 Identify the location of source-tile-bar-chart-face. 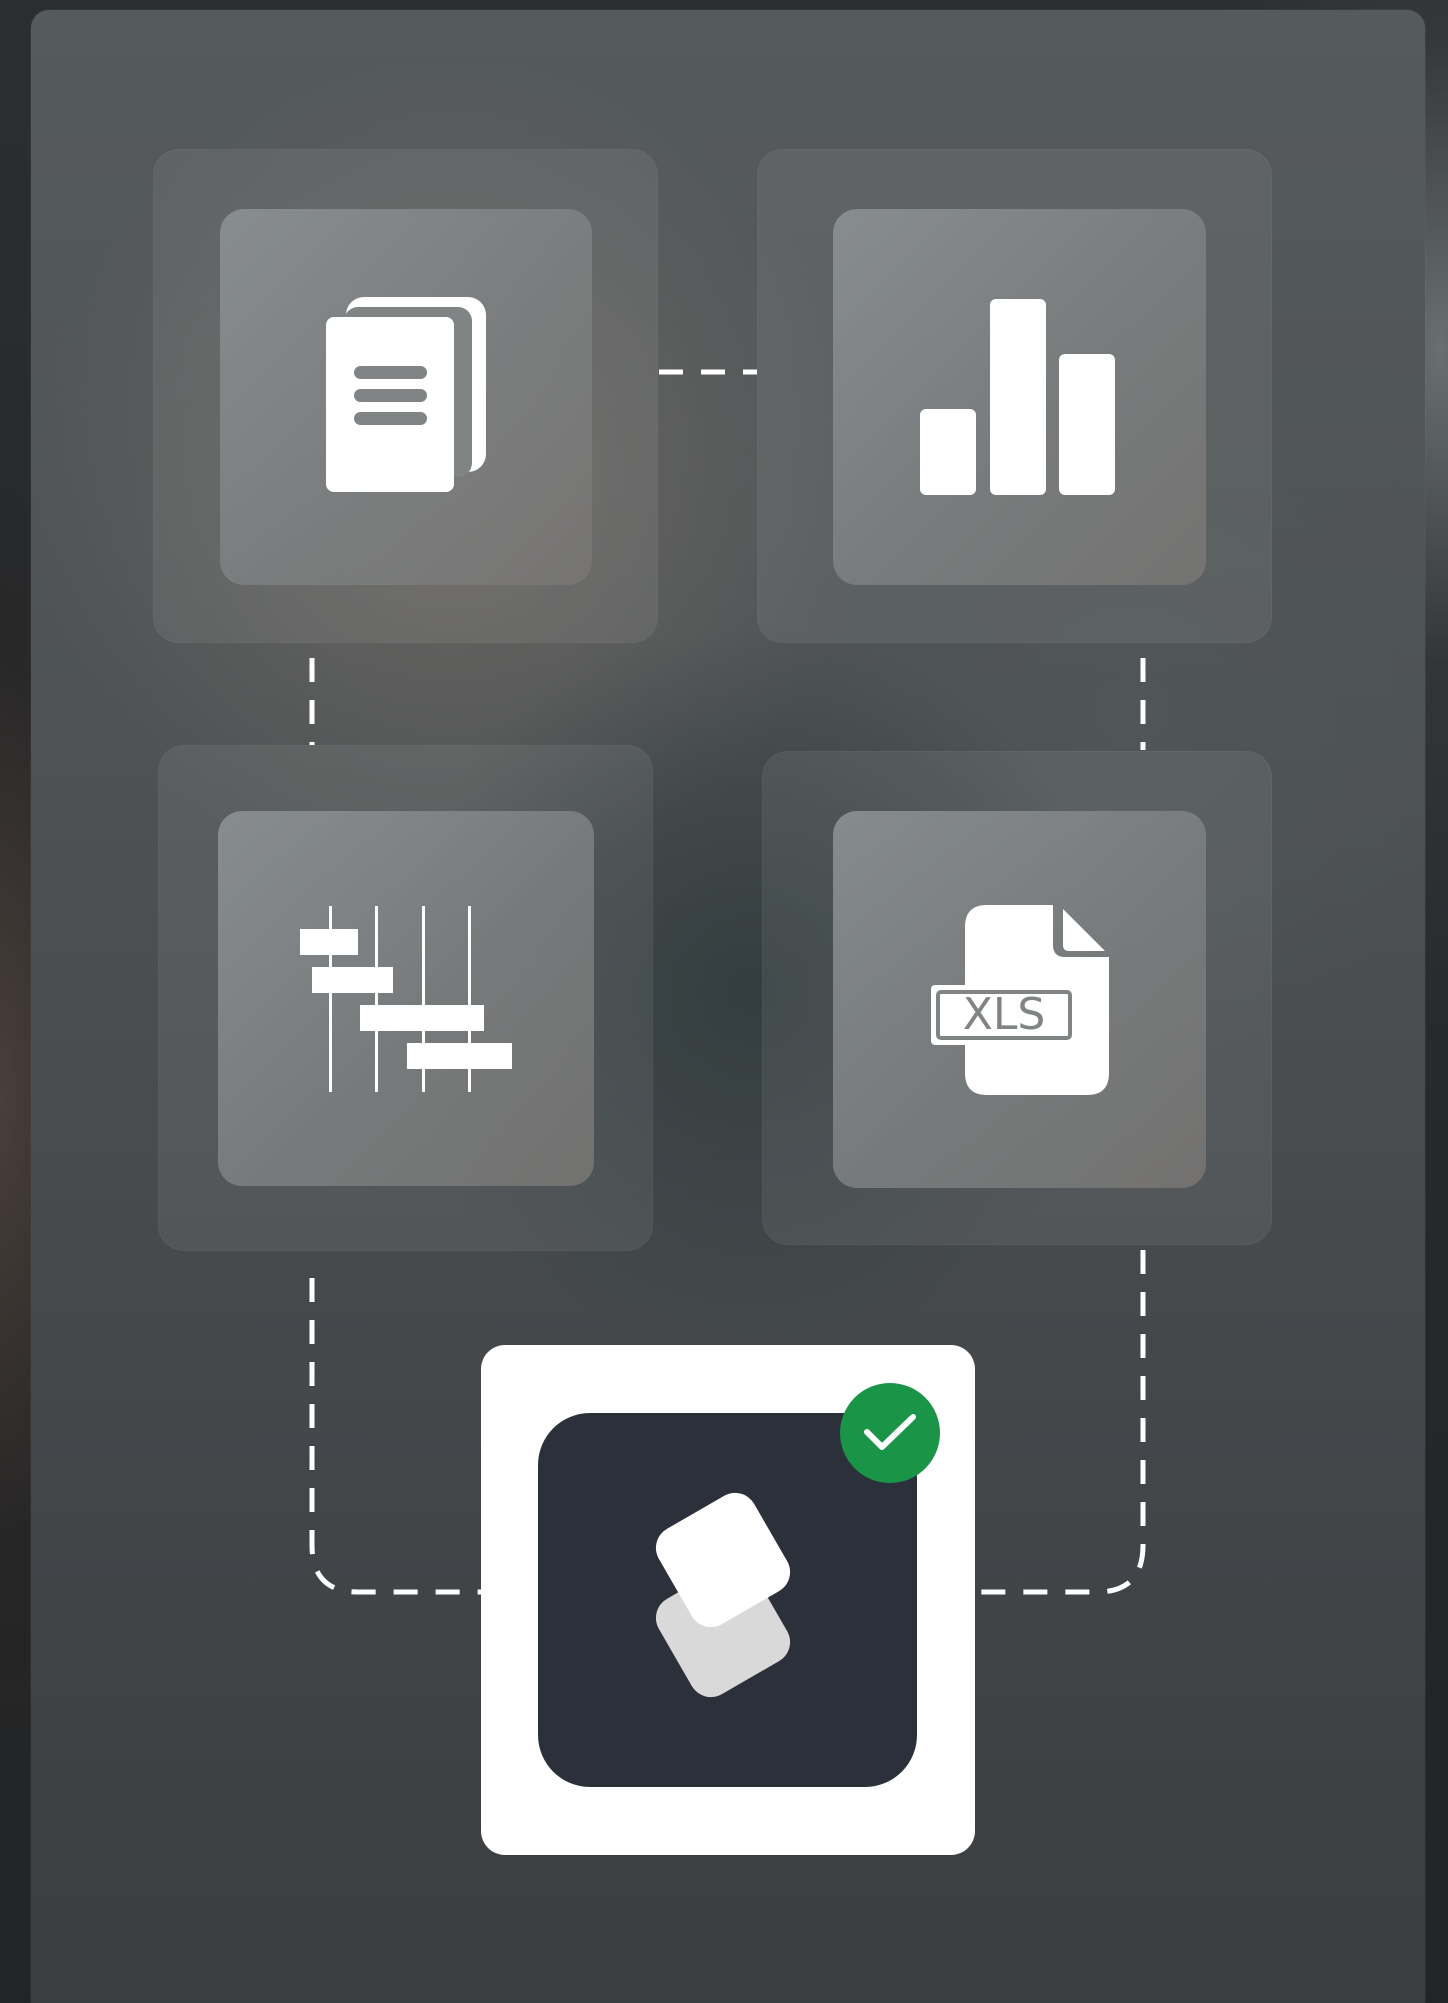
(1019, 397).